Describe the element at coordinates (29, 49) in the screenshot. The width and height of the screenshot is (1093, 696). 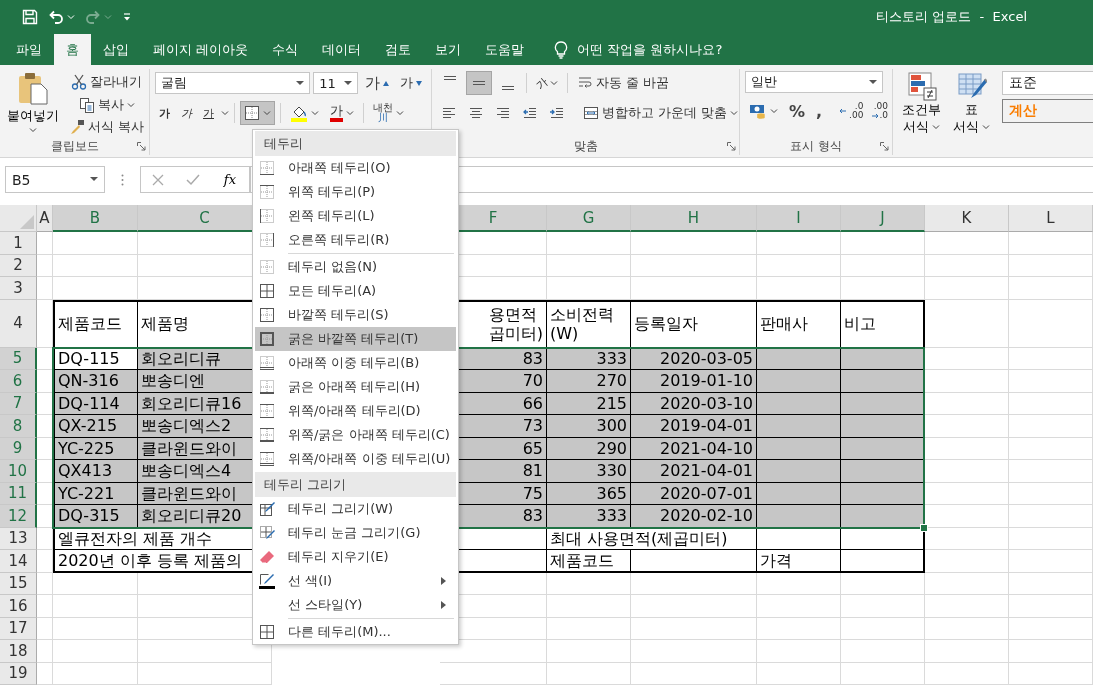
I see `ribbon-tab: 파일` at that location.